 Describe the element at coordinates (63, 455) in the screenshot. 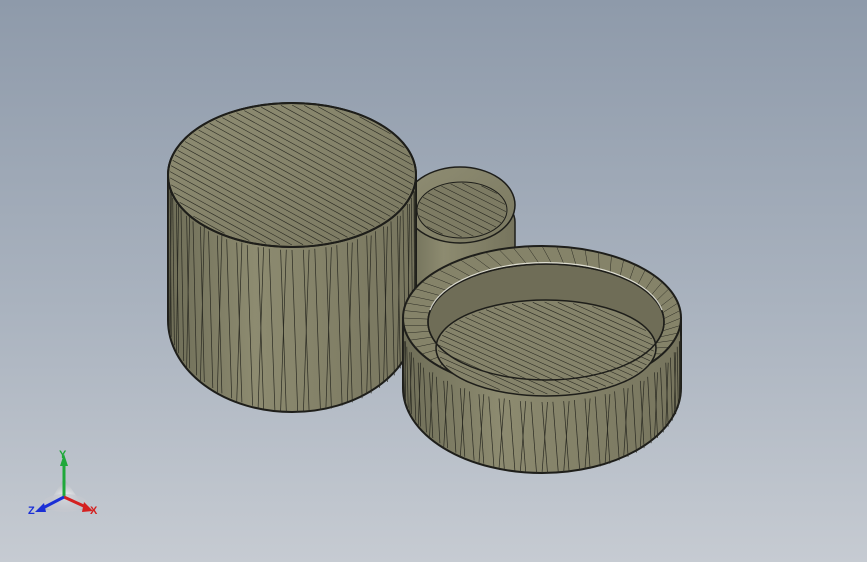

I see `triad-y-label: Y` at that location.